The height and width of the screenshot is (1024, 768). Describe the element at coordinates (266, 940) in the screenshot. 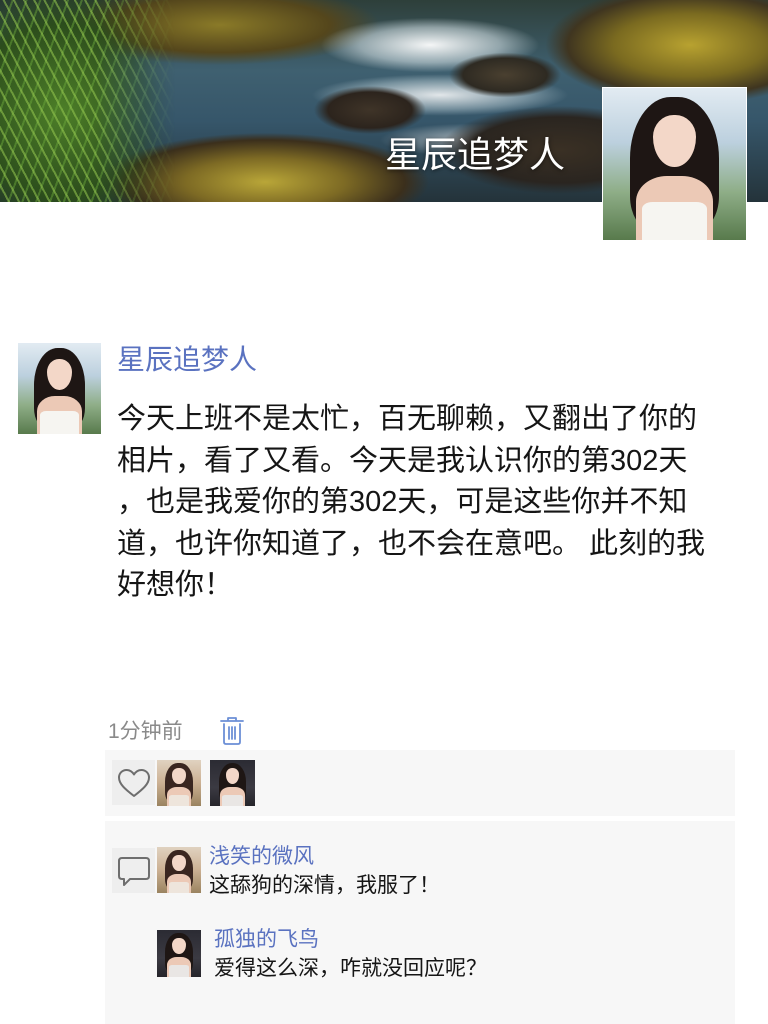

I see `comment-author-name: 孤独的飞鸟` at that location.